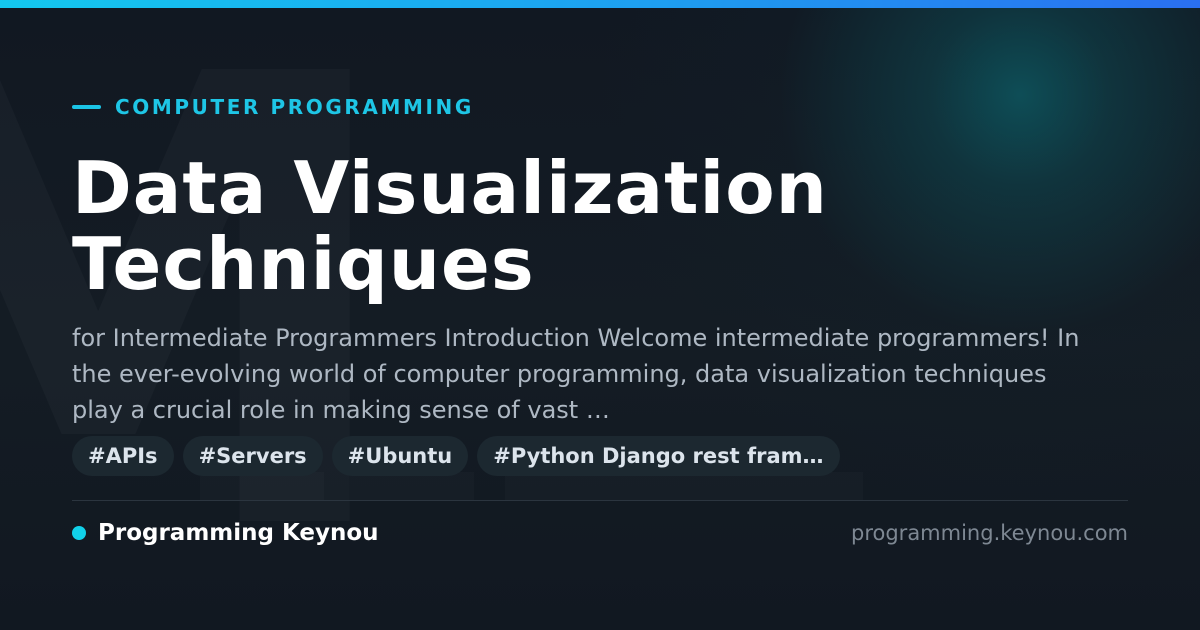  Describe the element at coordinates (252, 456) in the screenshot. I see `tag-servers: #Servers` at that location.